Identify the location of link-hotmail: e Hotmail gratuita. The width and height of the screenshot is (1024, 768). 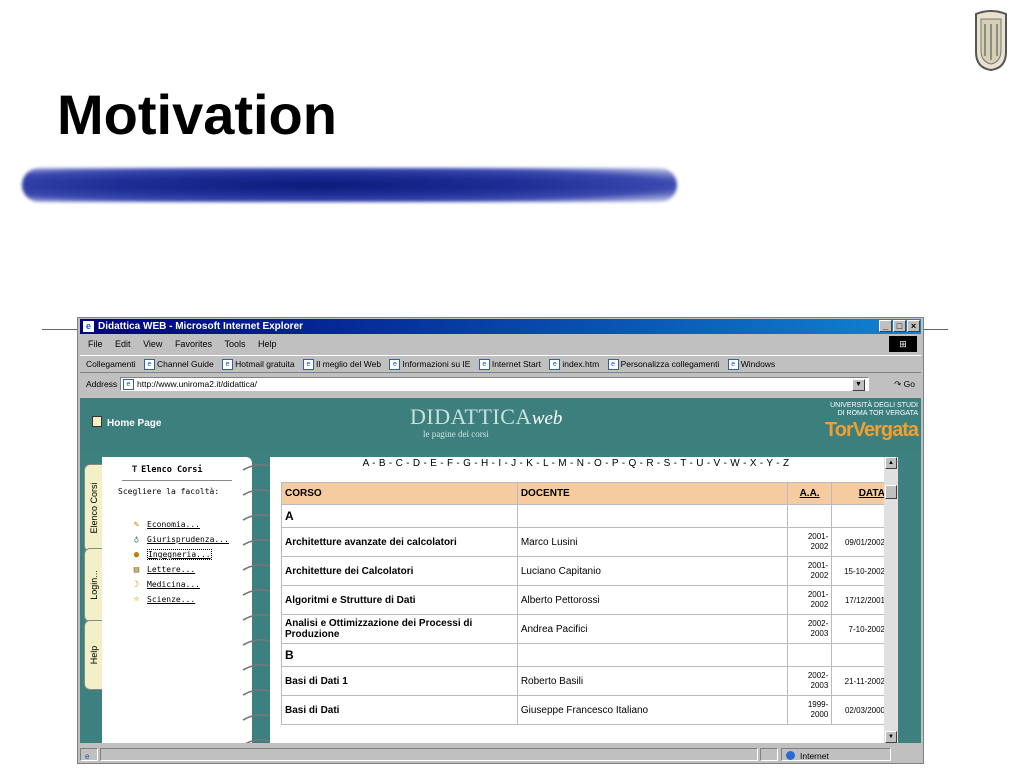
(258, 365).